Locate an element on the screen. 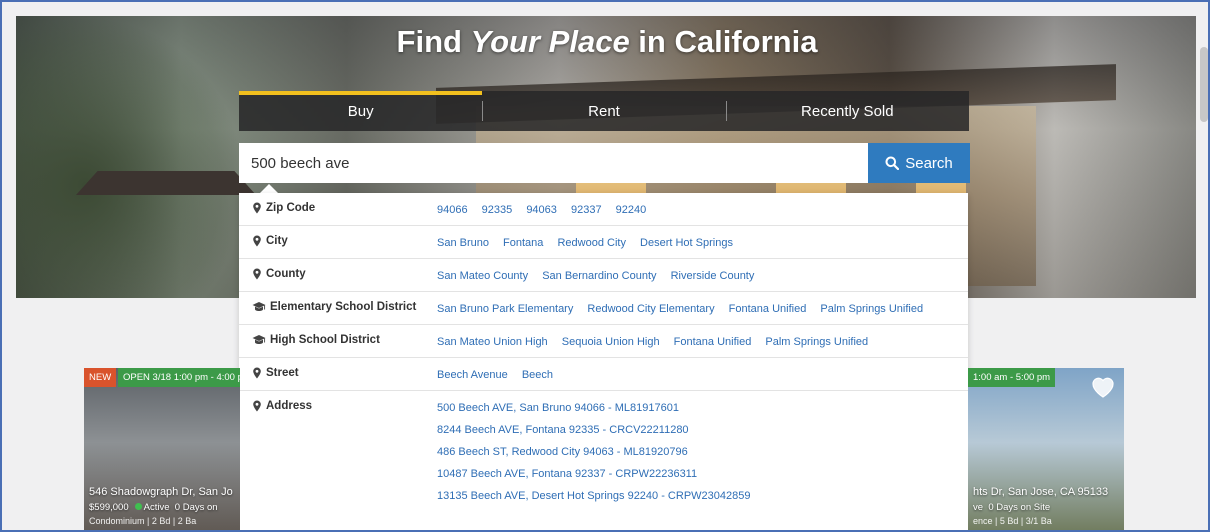 This screenshot has height=532, width=1210. suggestion-link: Desert Hot Springs is located at coordinates (686, 243).